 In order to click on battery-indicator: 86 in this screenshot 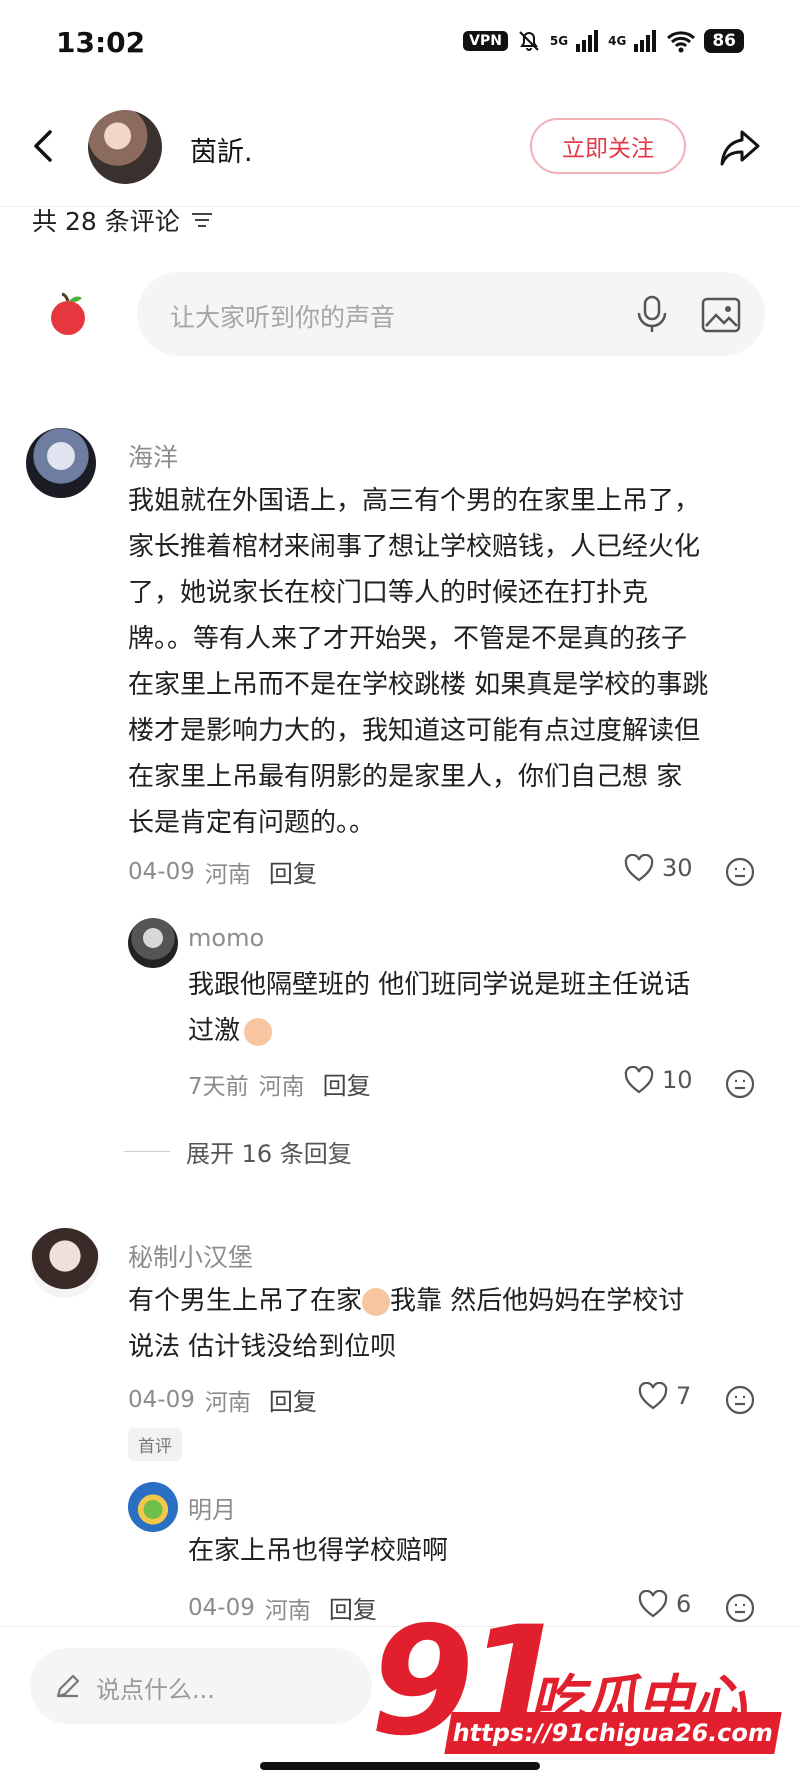, I will do `click(724, 41)`.